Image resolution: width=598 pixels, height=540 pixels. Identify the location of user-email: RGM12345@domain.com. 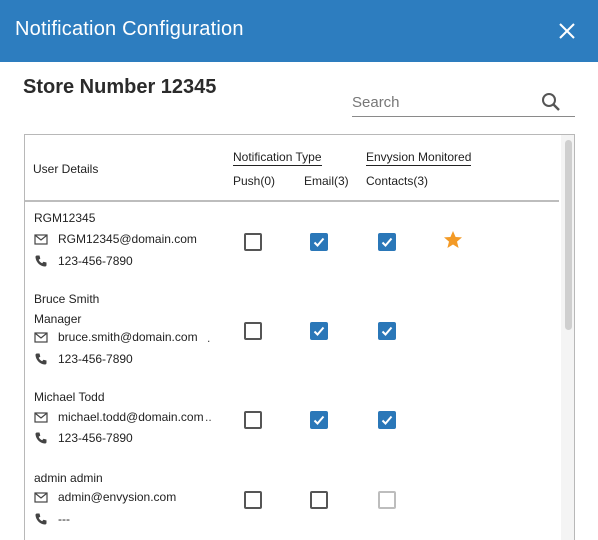
(127, 239).